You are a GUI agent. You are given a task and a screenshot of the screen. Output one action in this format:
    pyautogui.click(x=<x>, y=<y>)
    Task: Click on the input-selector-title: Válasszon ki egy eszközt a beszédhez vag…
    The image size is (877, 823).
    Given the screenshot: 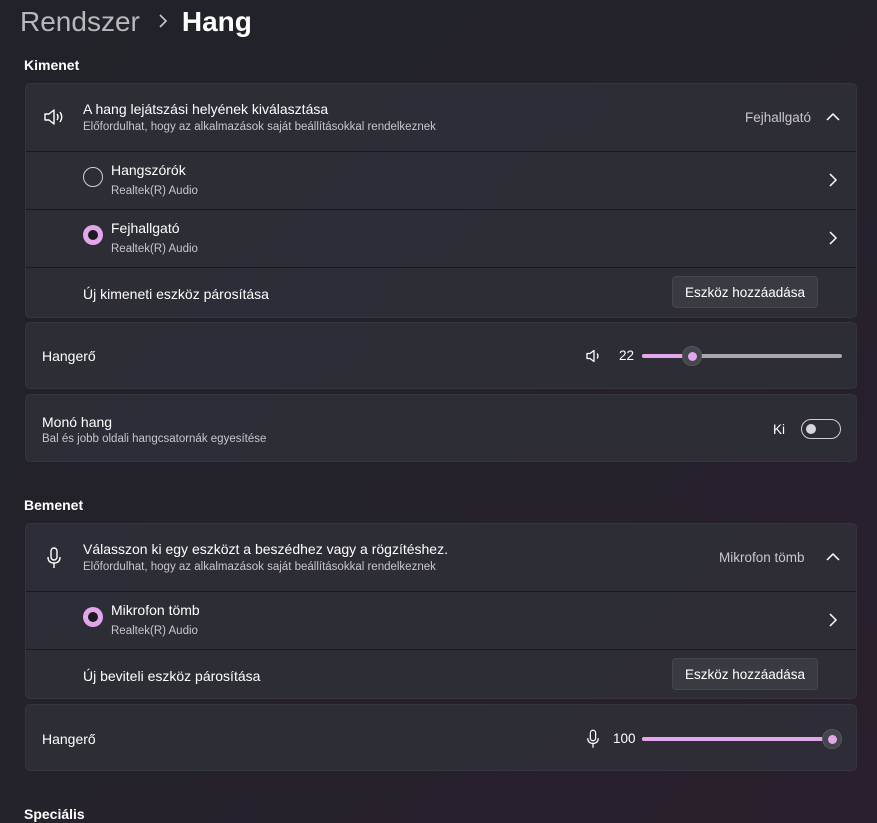 What is the action you would take?
    pyautogui.click(x=265, y=549)
    